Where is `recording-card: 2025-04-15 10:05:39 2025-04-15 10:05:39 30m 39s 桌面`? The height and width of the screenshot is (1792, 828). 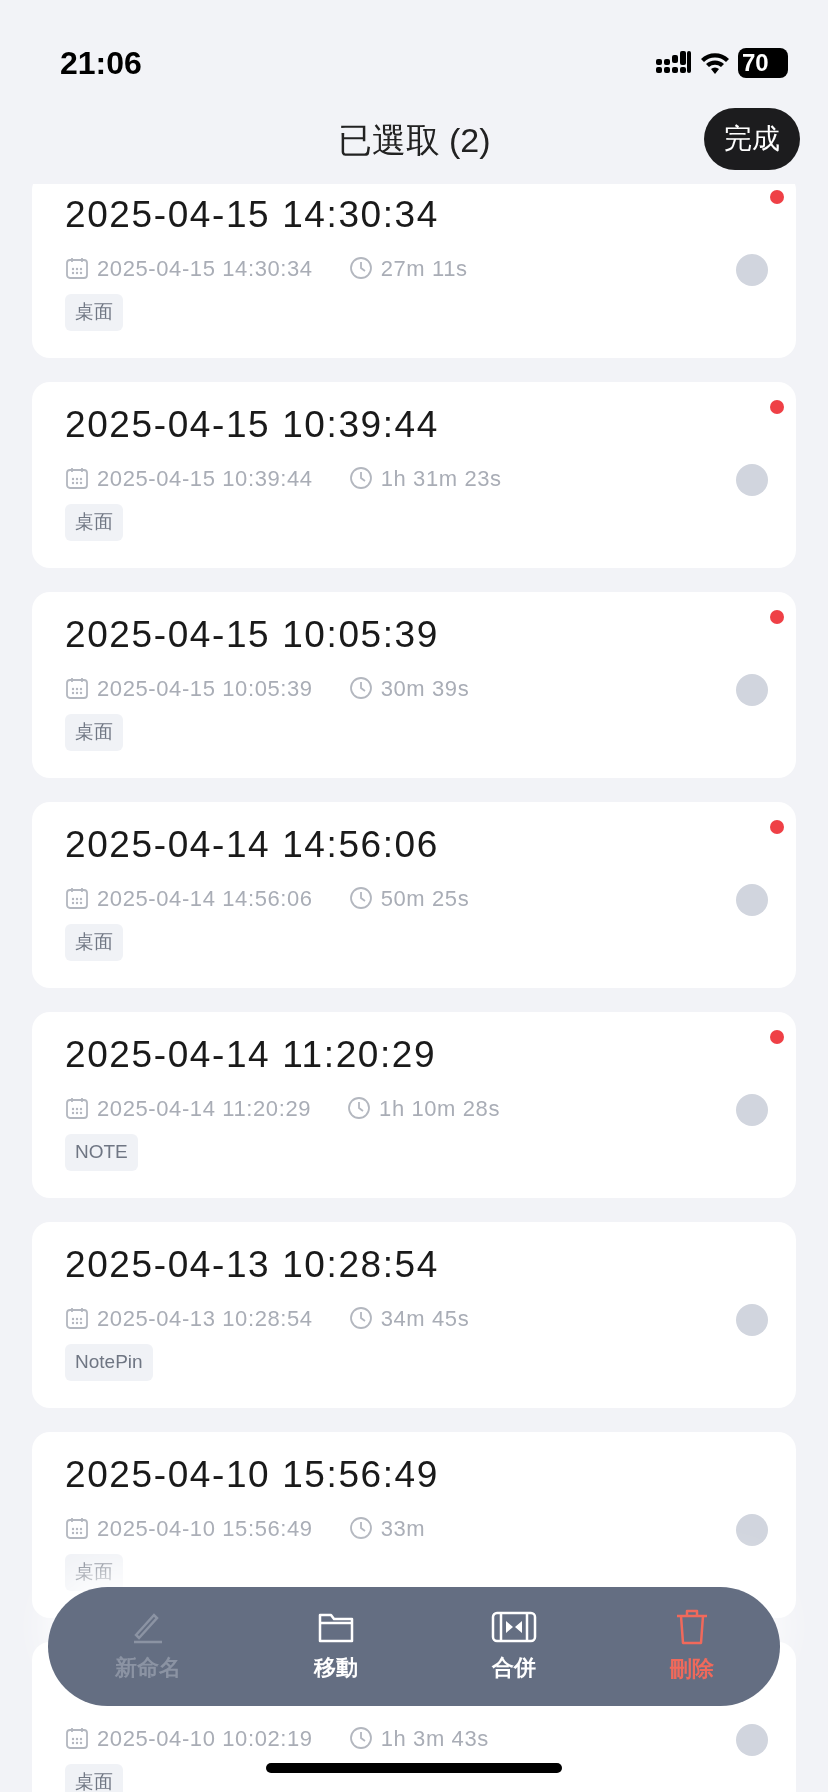
recording-card: 2025-04-15 10:05:39 2025-04-15 10:05:39 30m 39s 桌面 is located at coordinates (414, 685).